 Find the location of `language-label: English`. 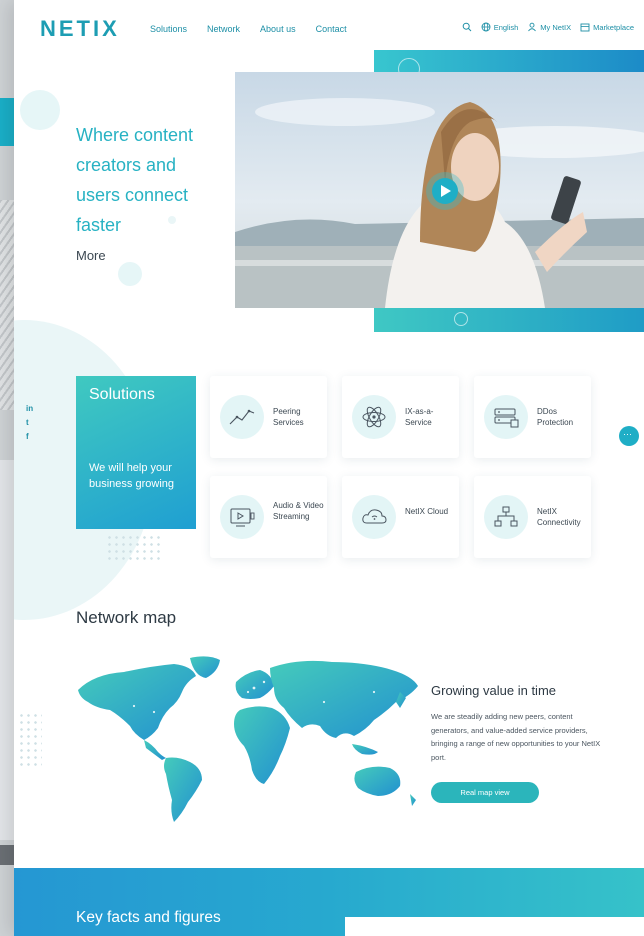

language-label: English is located at coordinates (506, 27).